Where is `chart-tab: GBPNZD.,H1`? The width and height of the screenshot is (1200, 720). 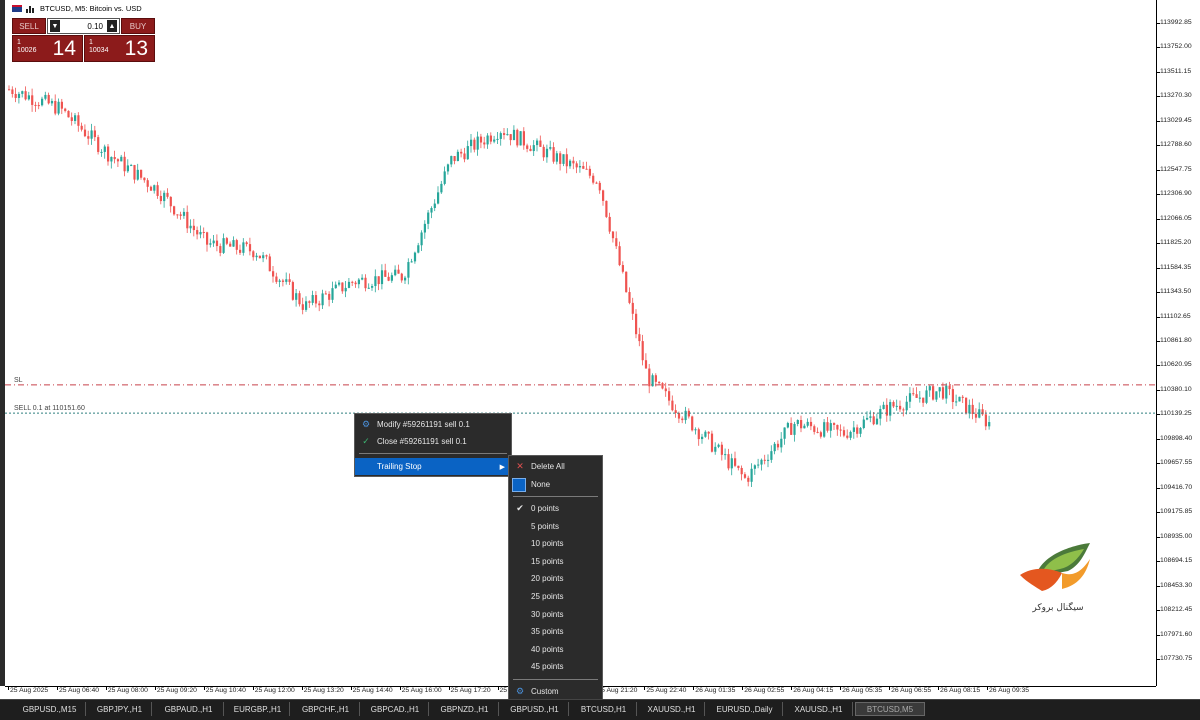
chart-tab: GBPNZD.,H1 is located at coordinates (465, 709).